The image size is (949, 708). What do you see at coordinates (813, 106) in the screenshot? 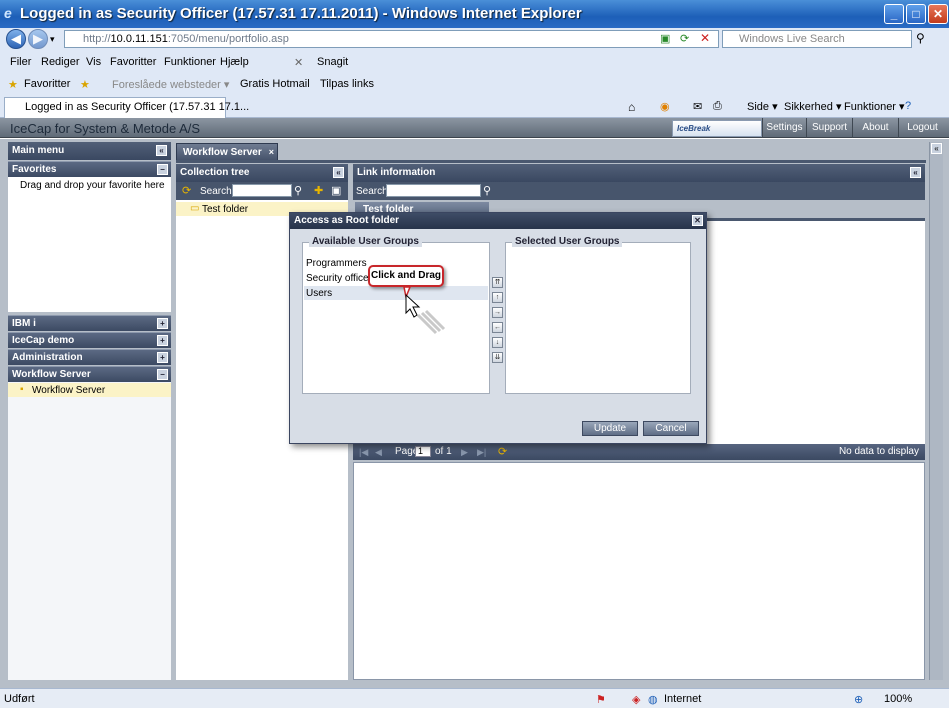
I see `sikkerhed-menu: Sikkerhed ▾` at bounding box center [813, 106].